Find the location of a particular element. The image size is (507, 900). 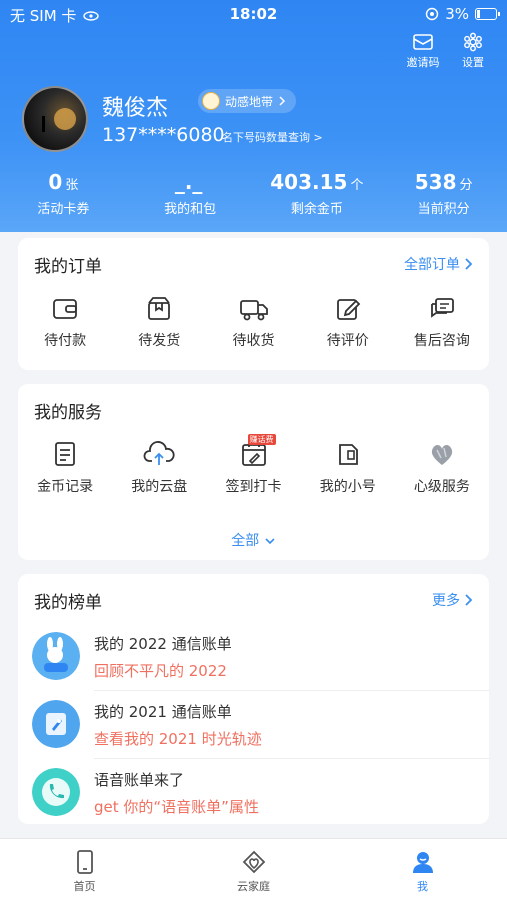

service-item-label: 金币记录 is located at coordinates (65, 487).